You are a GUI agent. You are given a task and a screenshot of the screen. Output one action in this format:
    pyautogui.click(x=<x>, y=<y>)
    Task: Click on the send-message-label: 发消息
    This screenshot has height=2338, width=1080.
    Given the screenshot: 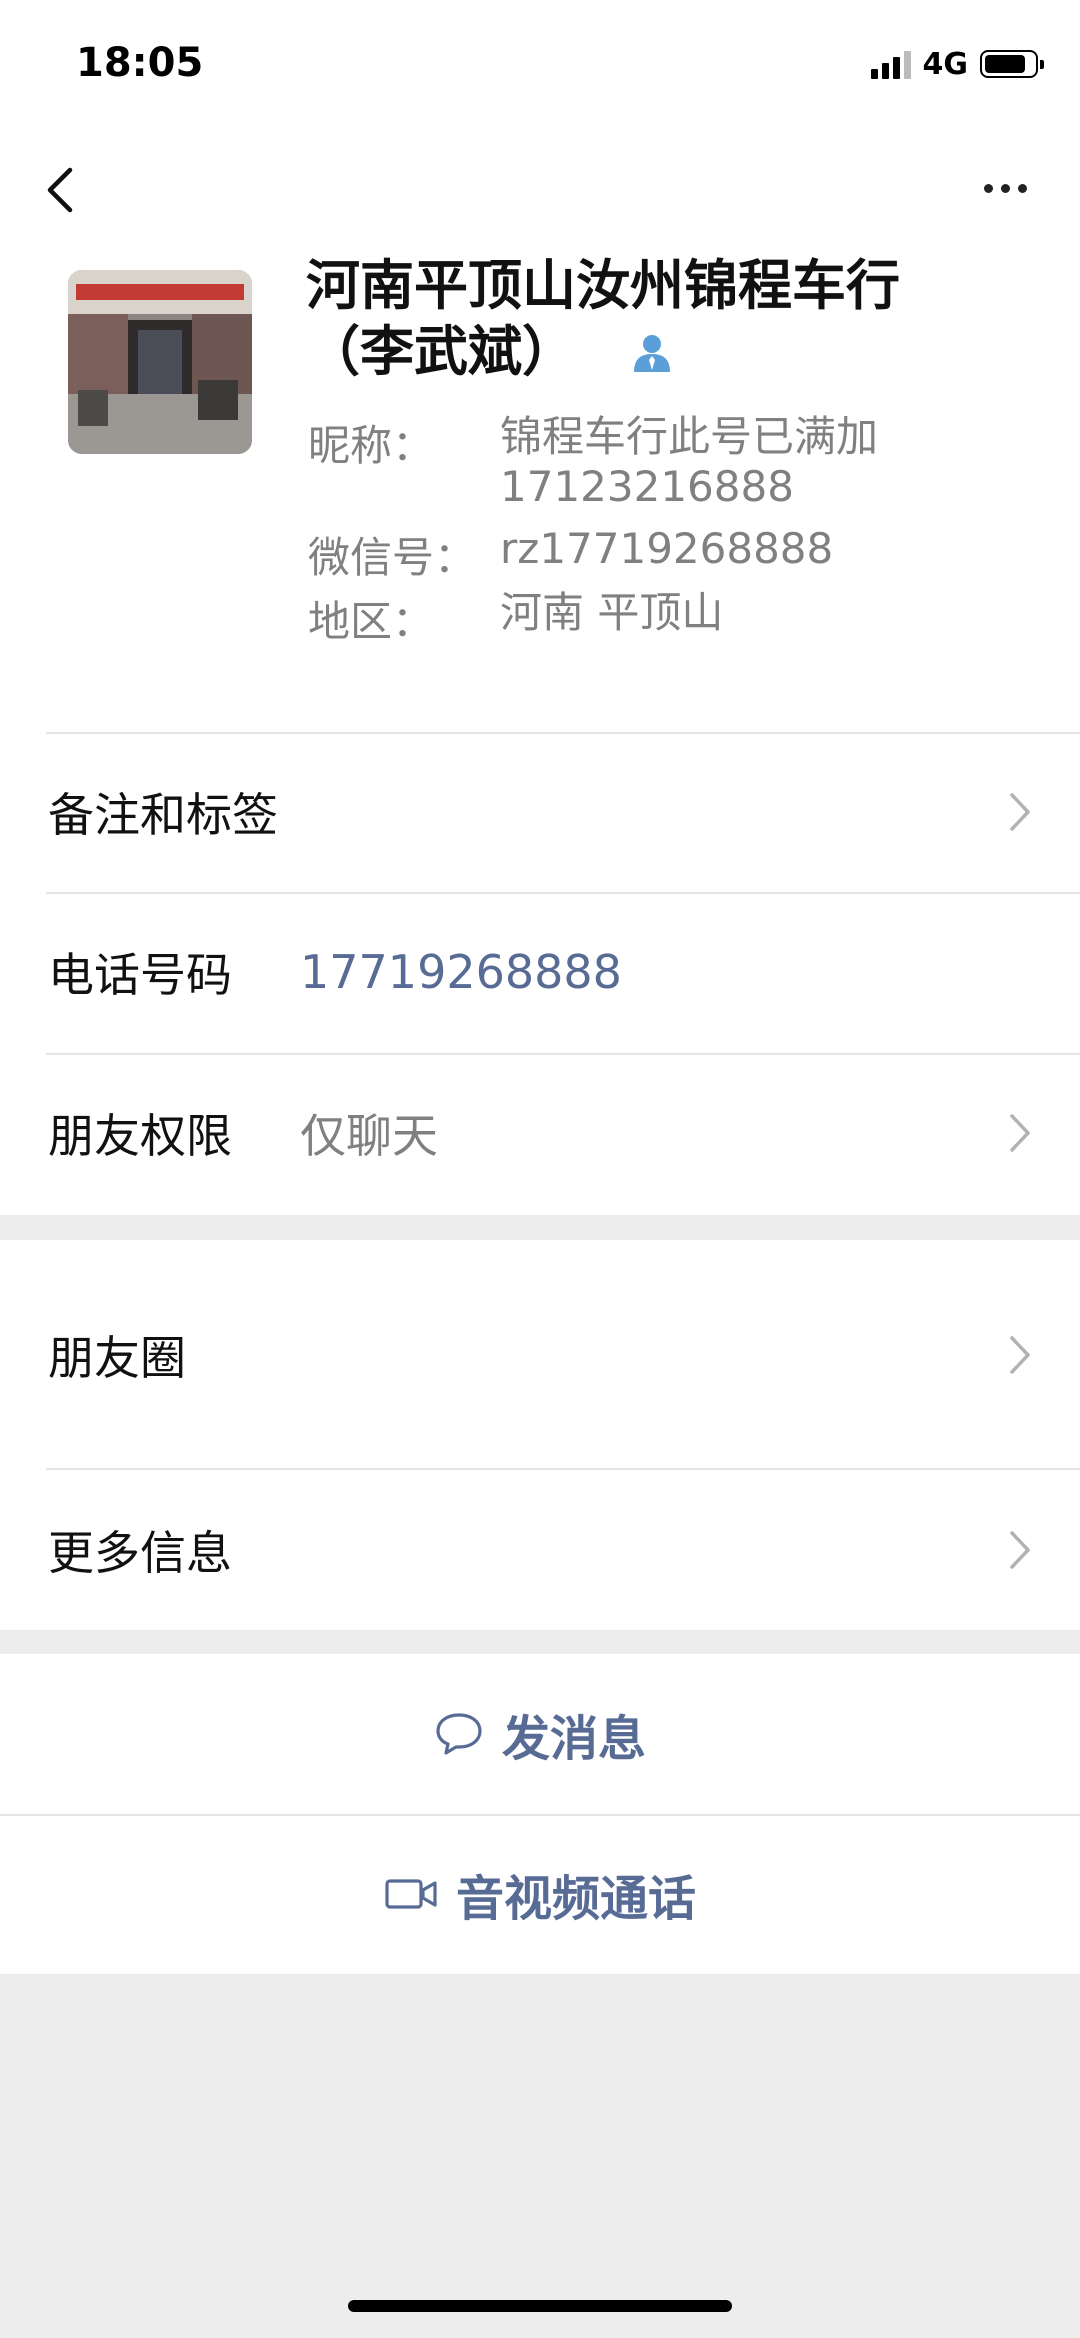 What is the action you would take?
    pyautogui.click(x=573, y=1739)
    